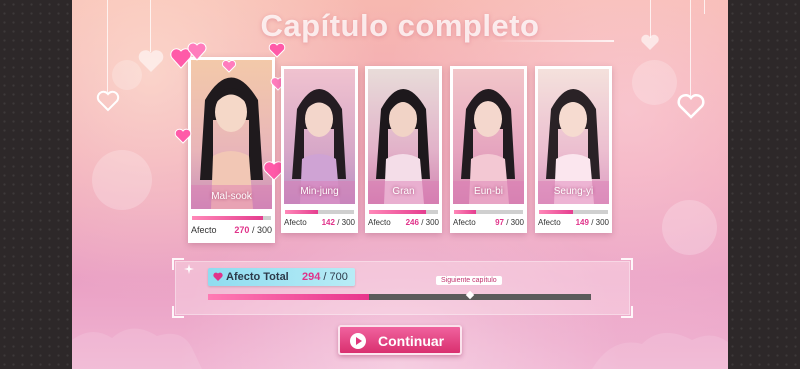 The height and width of the screenshot is (369, 800). I want to click on affection-value: 246 / 300, so click(422, 222).